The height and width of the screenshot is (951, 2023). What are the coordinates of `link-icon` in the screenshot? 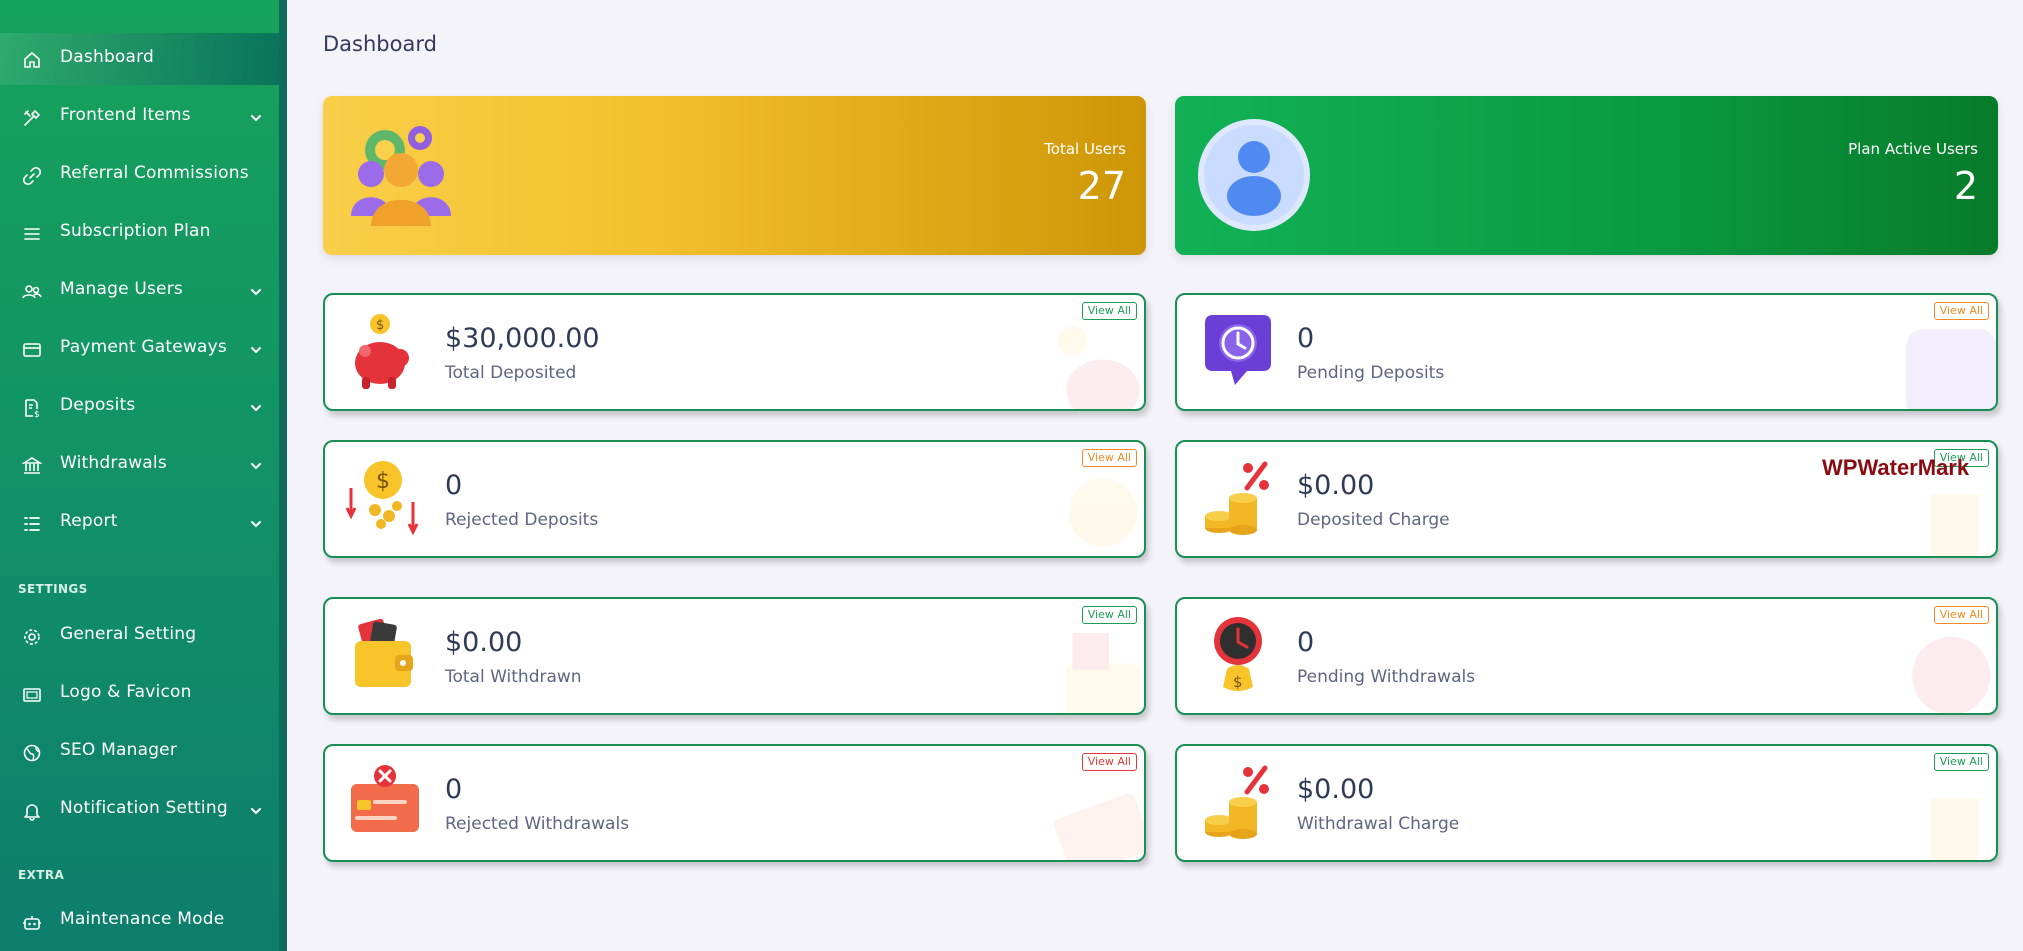 It's located at (32, 176).